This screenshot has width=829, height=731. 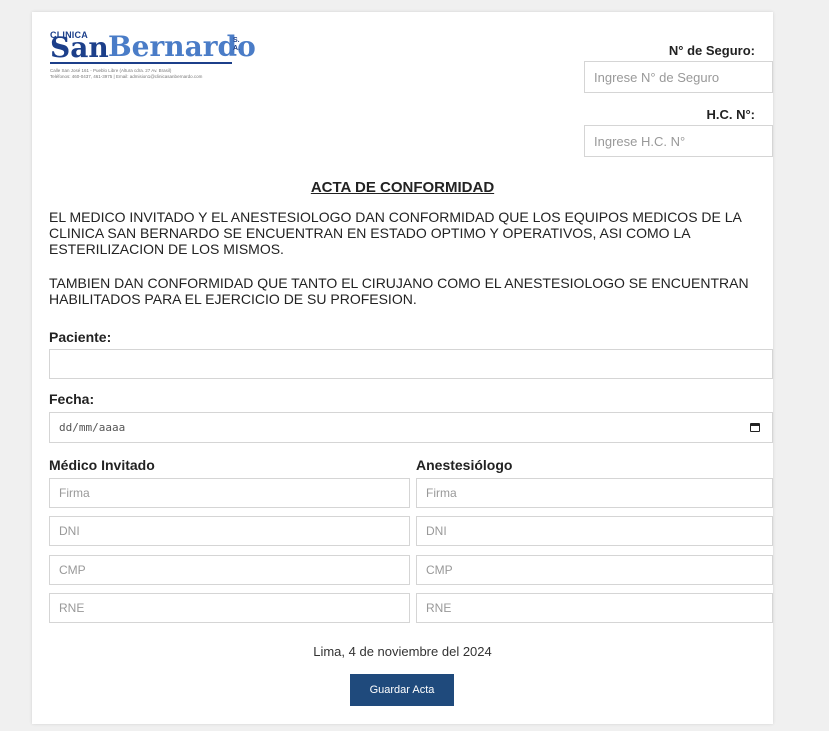 What do you see at coordinates (402, 690) in the screenshot?
I see `guardar-acta-button: Guardar Acta` at bounding box center [402, 690].